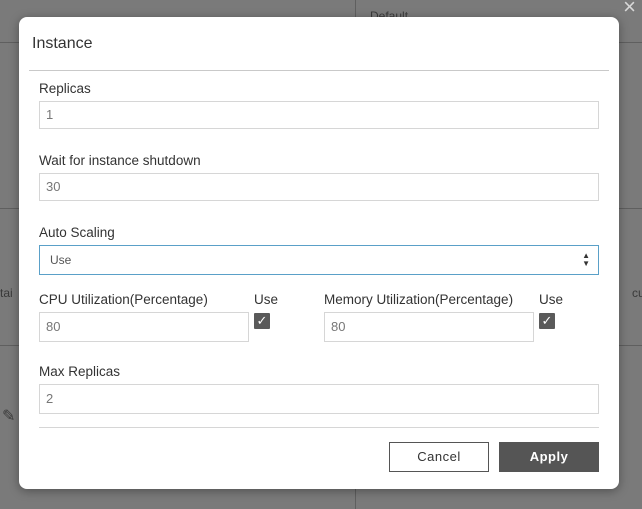  What do you see at coordinates (62, 43) in the screenshot?
I see `dialog-title: Instance` at bounding box center [62, 43].